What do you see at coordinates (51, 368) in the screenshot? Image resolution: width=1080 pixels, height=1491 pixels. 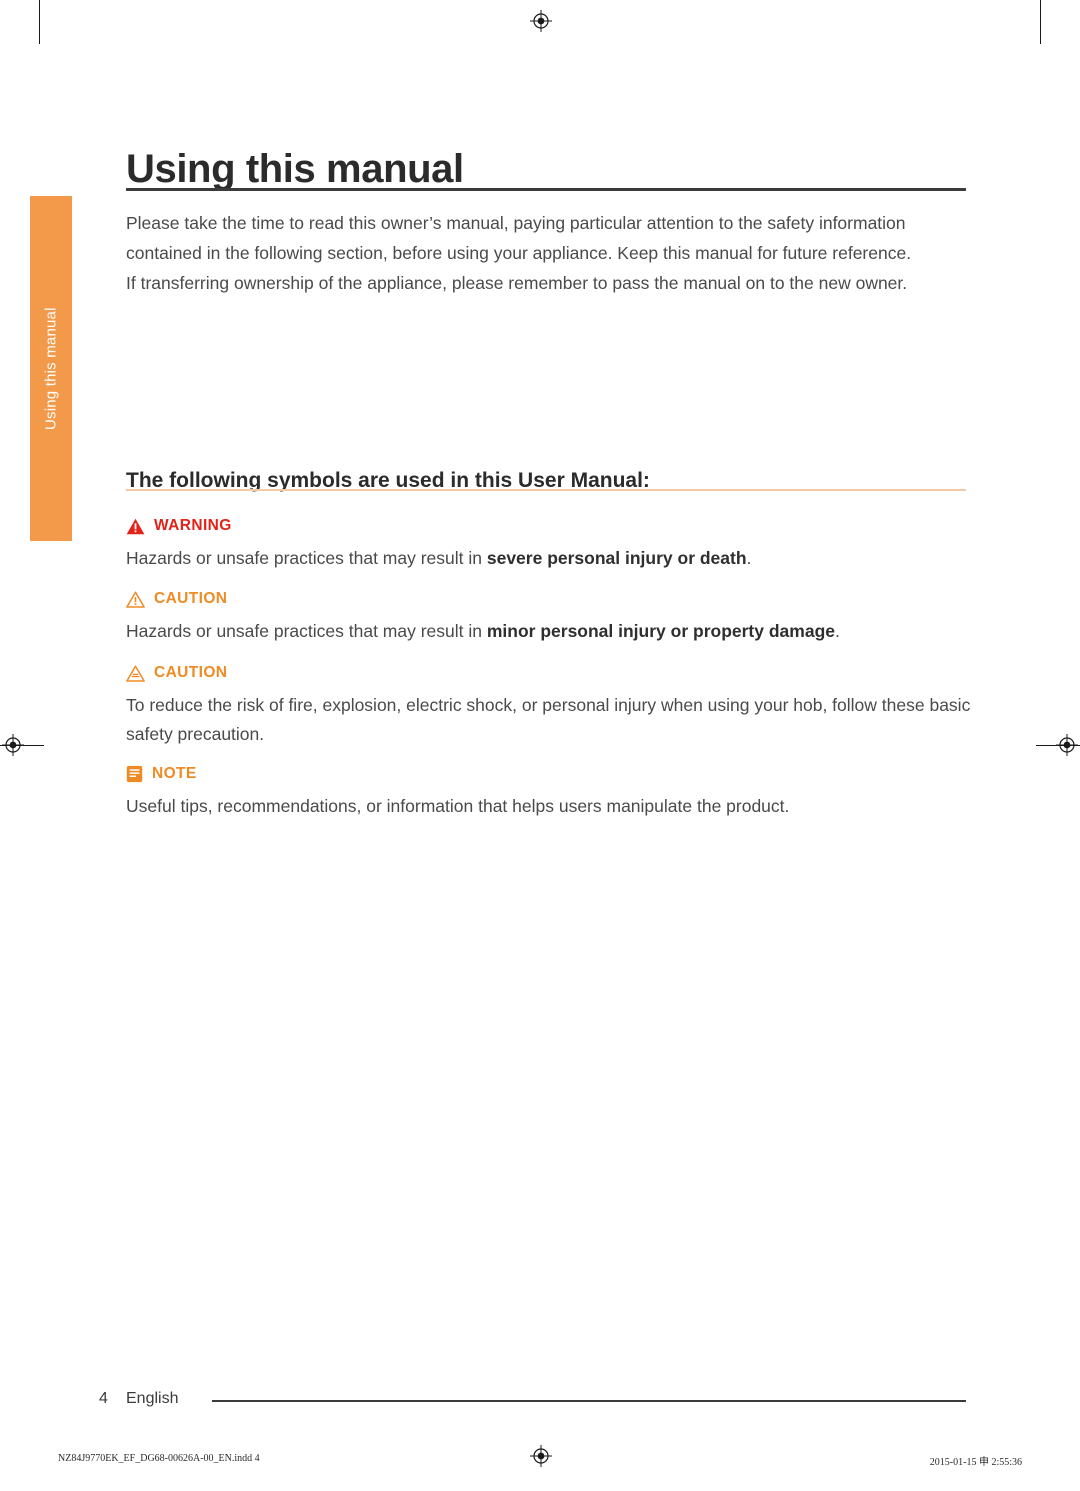 I see `chapter-side-tab-label: Using this manual` at bounding box center [51, 368].